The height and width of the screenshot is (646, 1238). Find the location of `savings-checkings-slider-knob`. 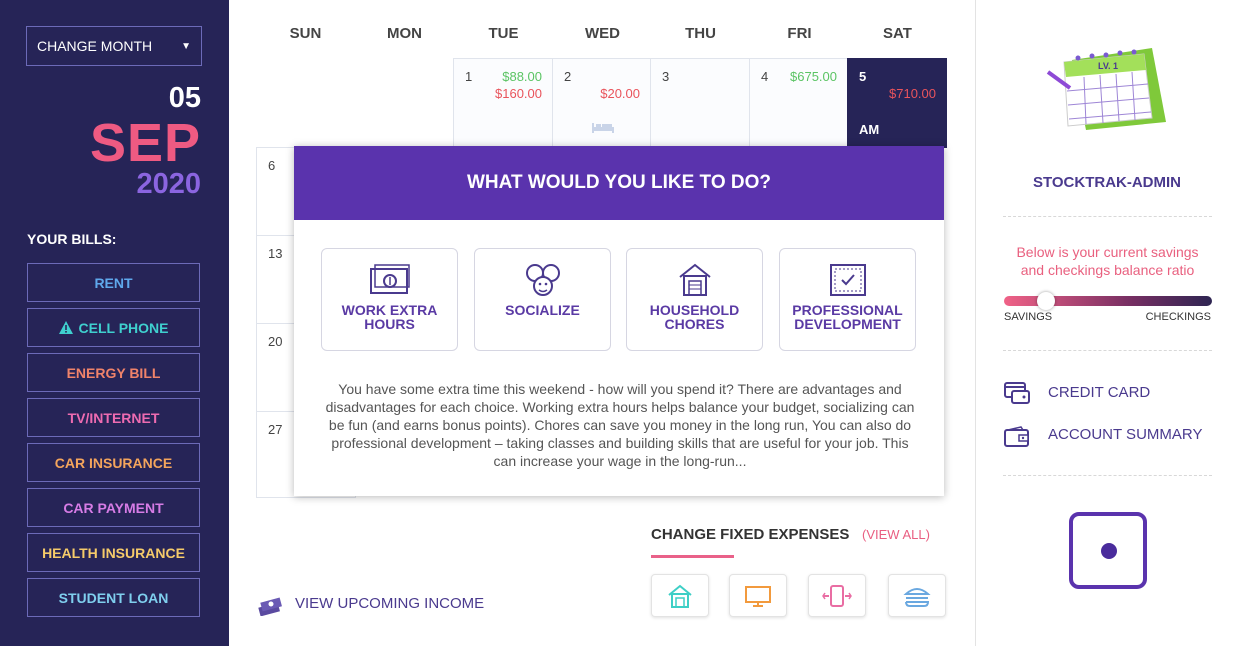

savings-checkings-slider-knob is located at coordinates (1045, 301).